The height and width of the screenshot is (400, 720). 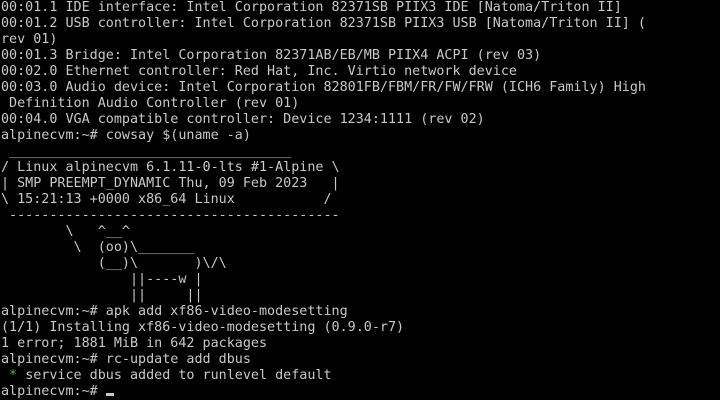 What do you see at coordinates (166, 375) in the screenshot?
I see `terminal-line: * service dbus added to runlevel default` at bounding box center [166, 375].